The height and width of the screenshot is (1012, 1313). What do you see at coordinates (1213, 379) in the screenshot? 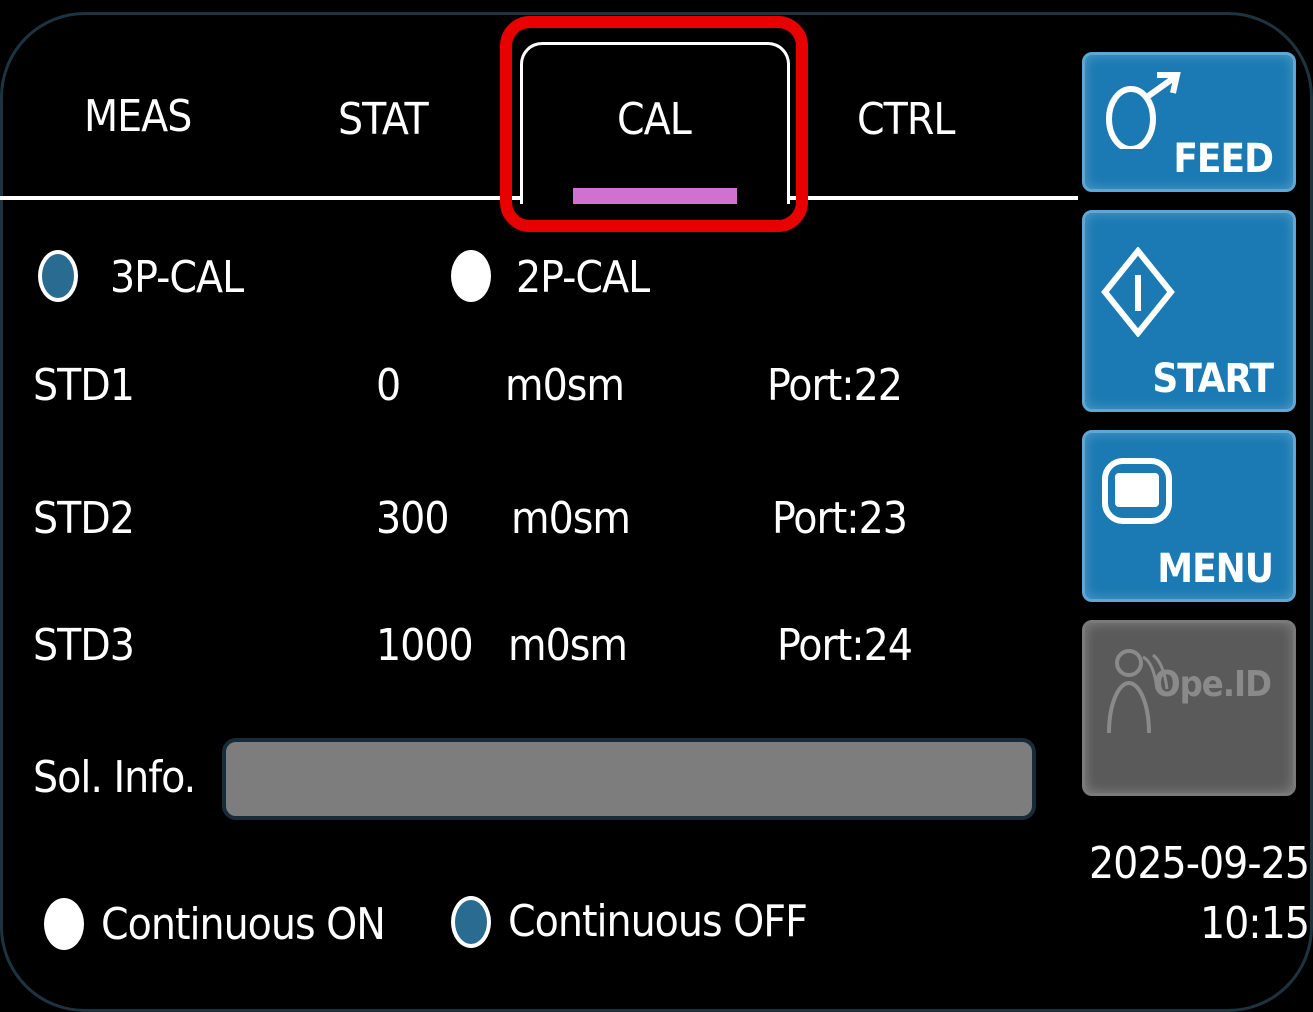
I see `start-label: START` at bounding box center [1213, 379].